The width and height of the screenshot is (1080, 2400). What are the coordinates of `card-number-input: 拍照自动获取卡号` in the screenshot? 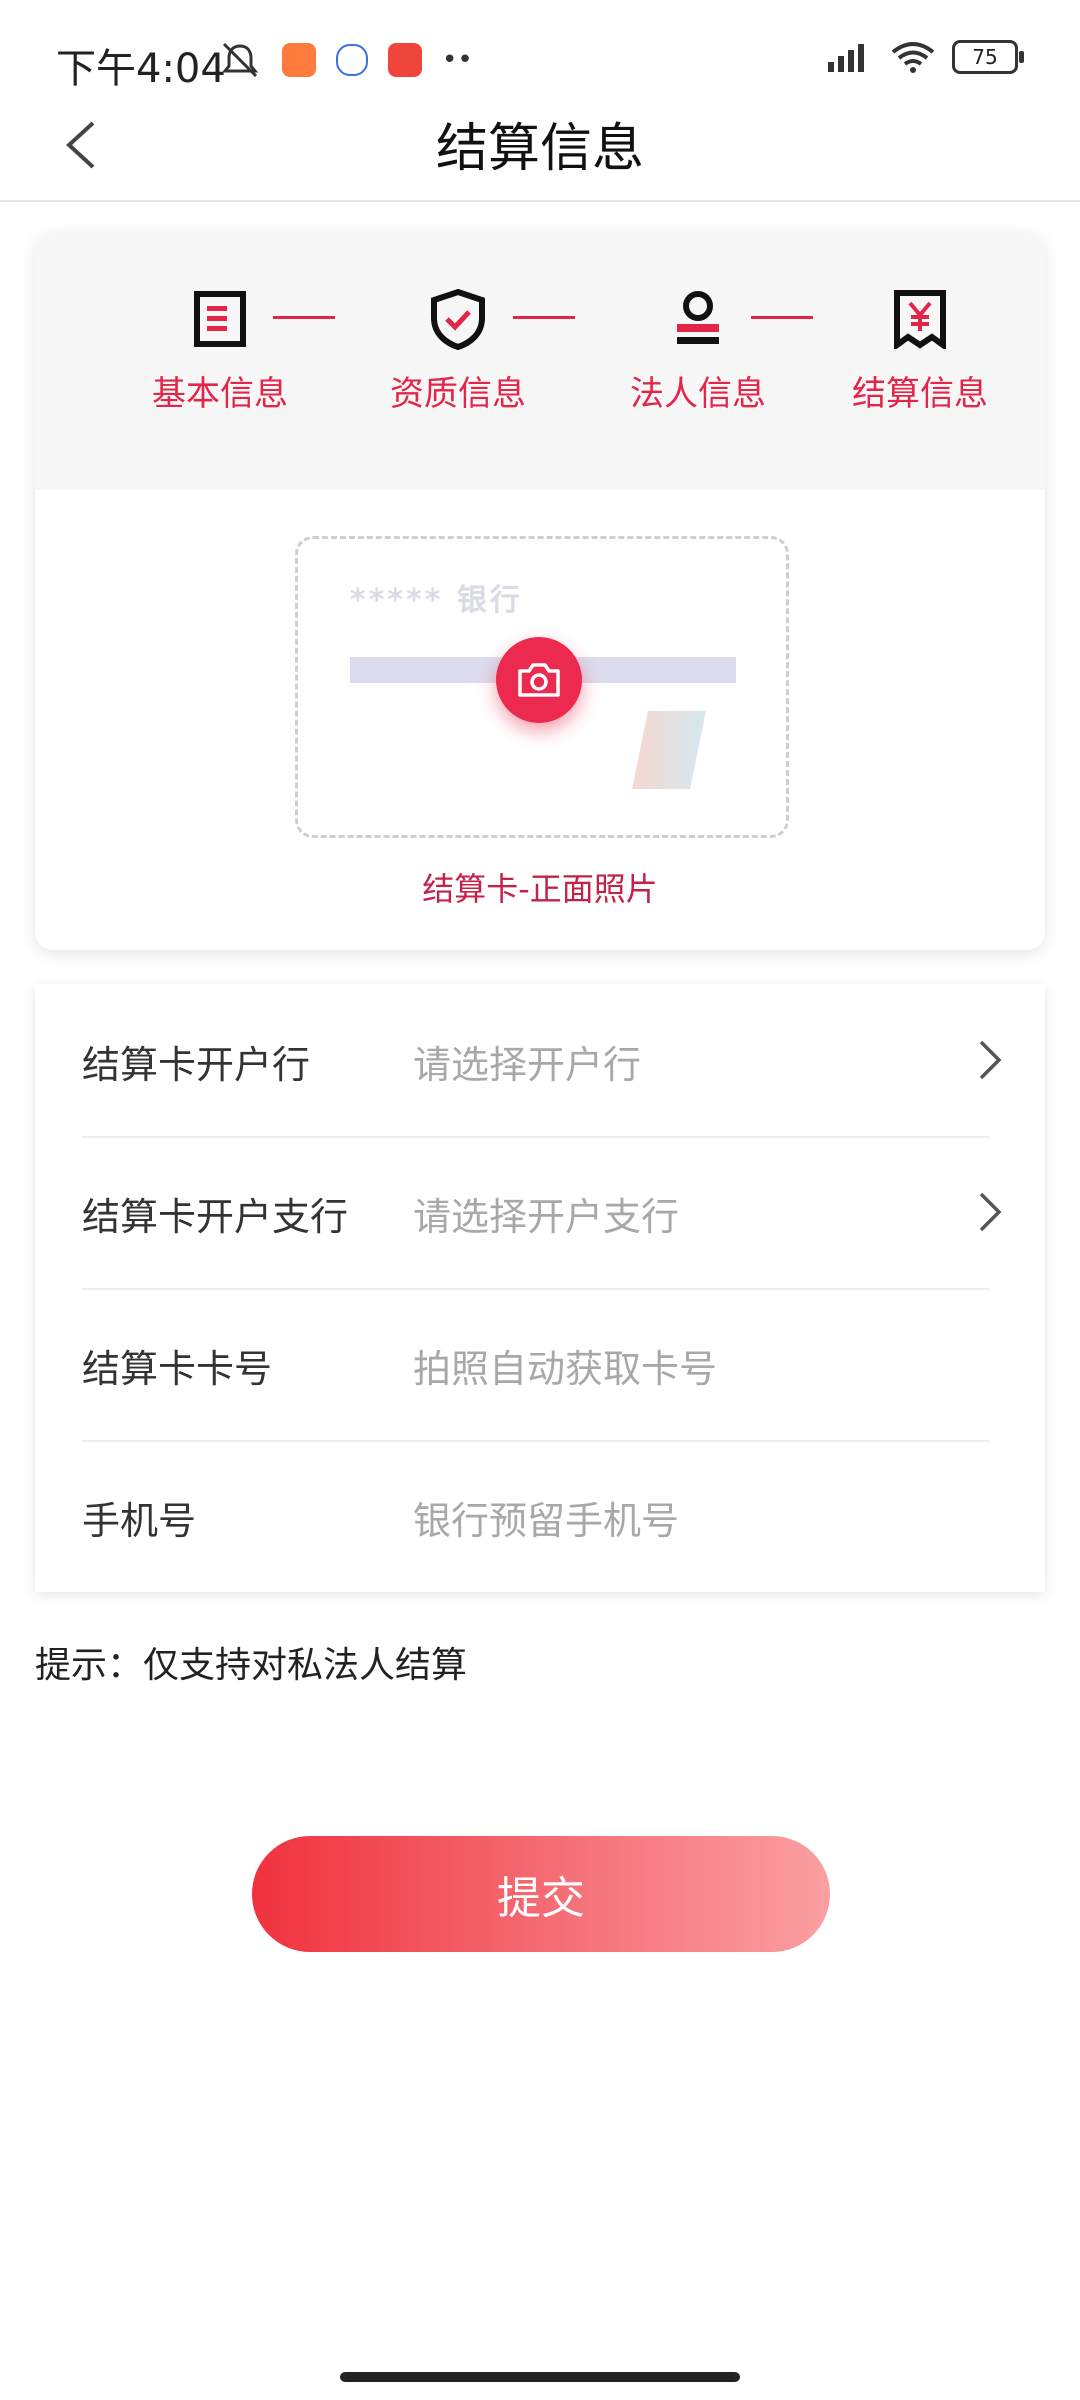 It's located at (565, 1365).